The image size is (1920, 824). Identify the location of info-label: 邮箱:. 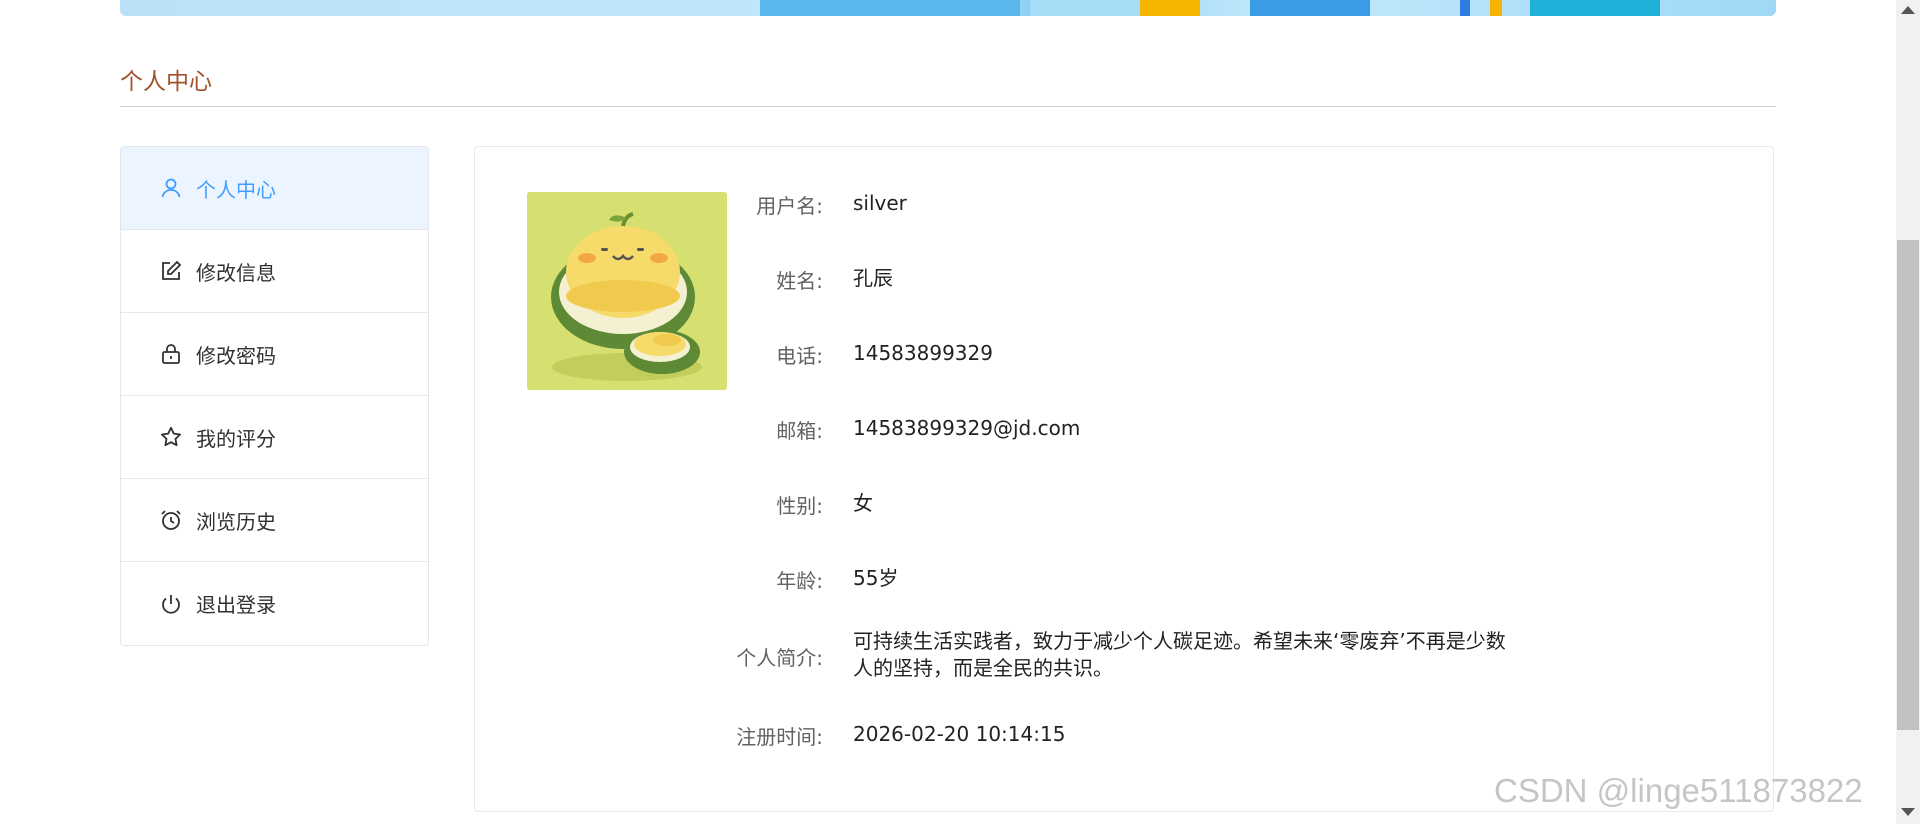
(799, 431).